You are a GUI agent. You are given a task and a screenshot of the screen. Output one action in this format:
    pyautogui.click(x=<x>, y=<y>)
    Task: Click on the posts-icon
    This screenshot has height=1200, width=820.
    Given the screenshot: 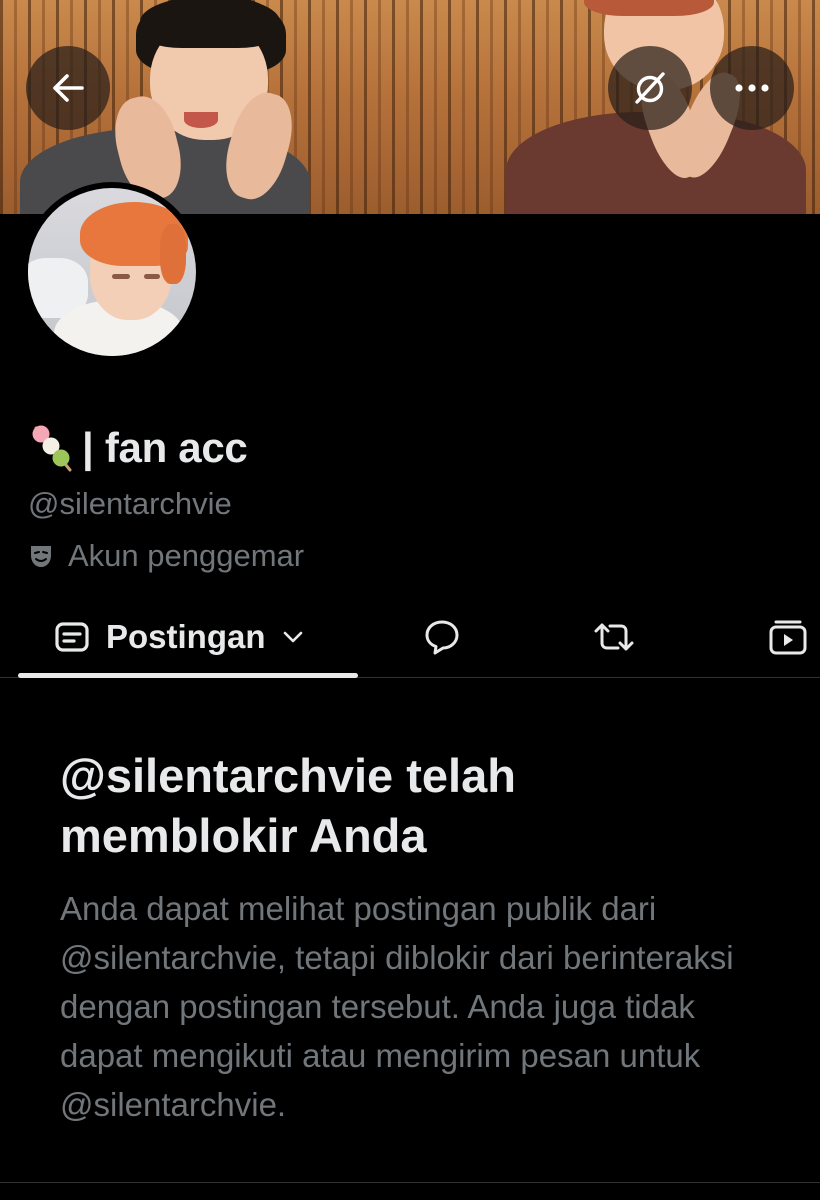 What is the action you would take?
    pyautogui.click(x=72, y=637)
    